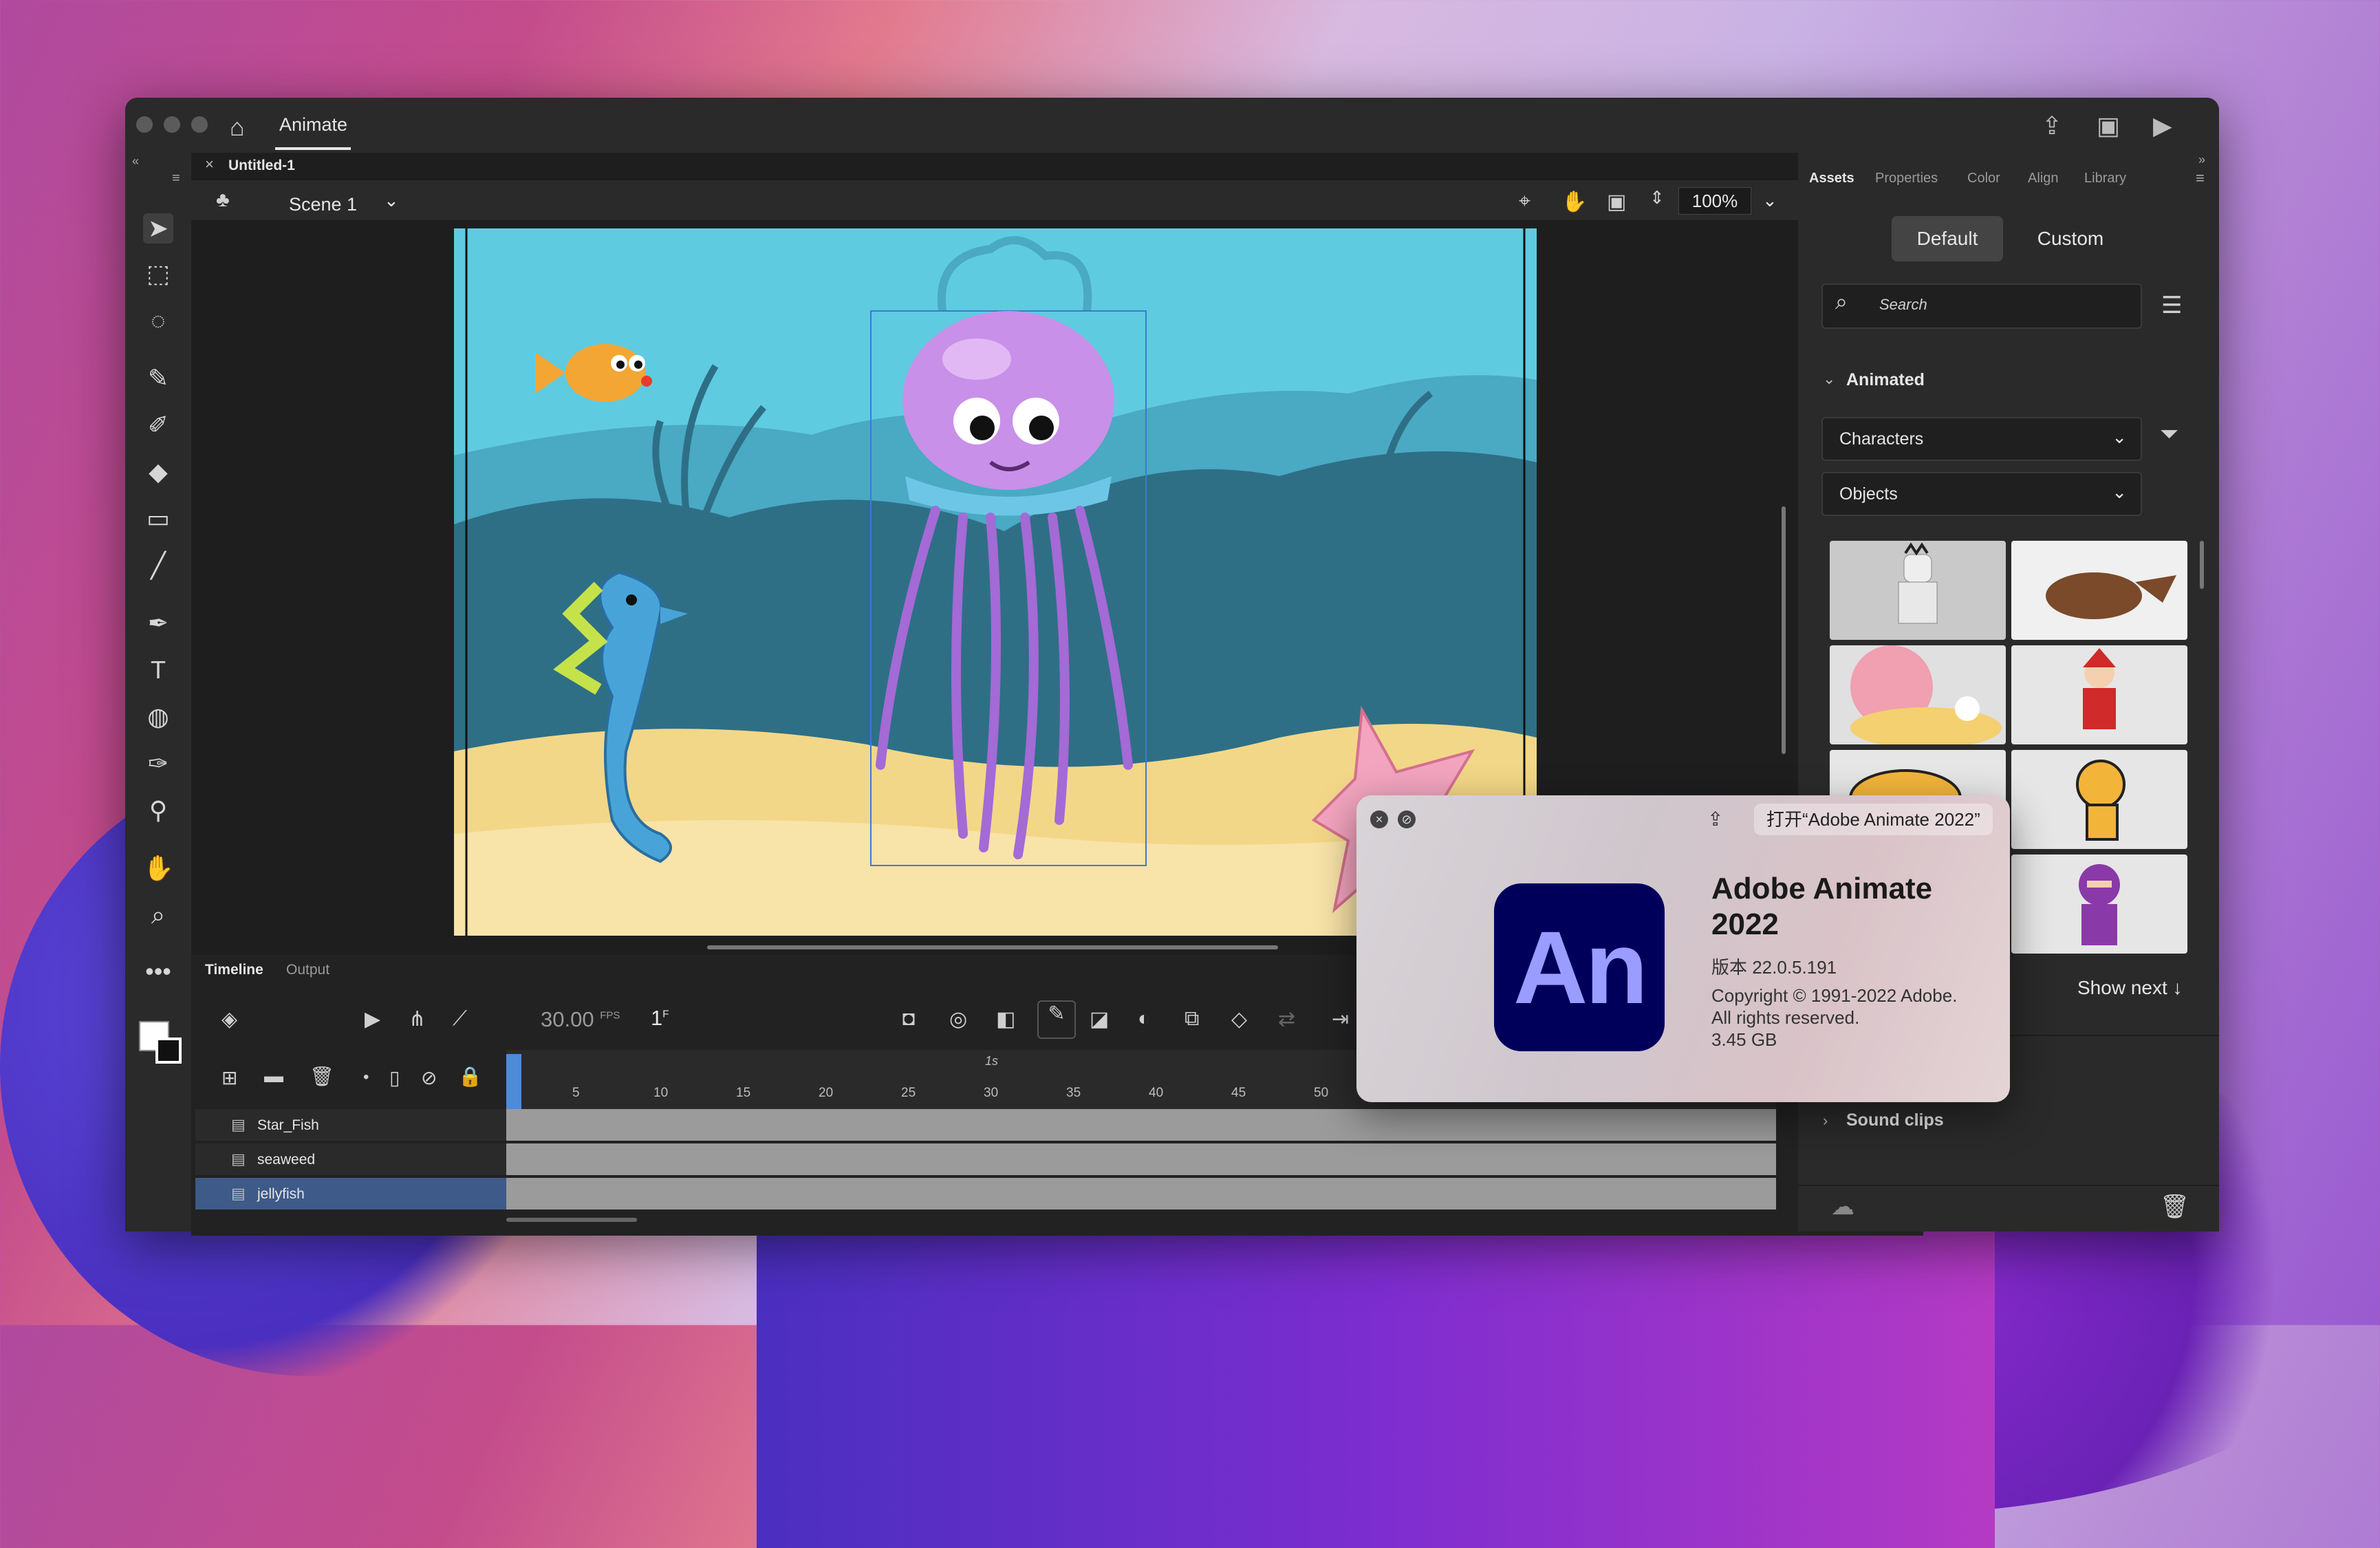  I want to click on export-icon: ⇥, so click(1340, 1019).